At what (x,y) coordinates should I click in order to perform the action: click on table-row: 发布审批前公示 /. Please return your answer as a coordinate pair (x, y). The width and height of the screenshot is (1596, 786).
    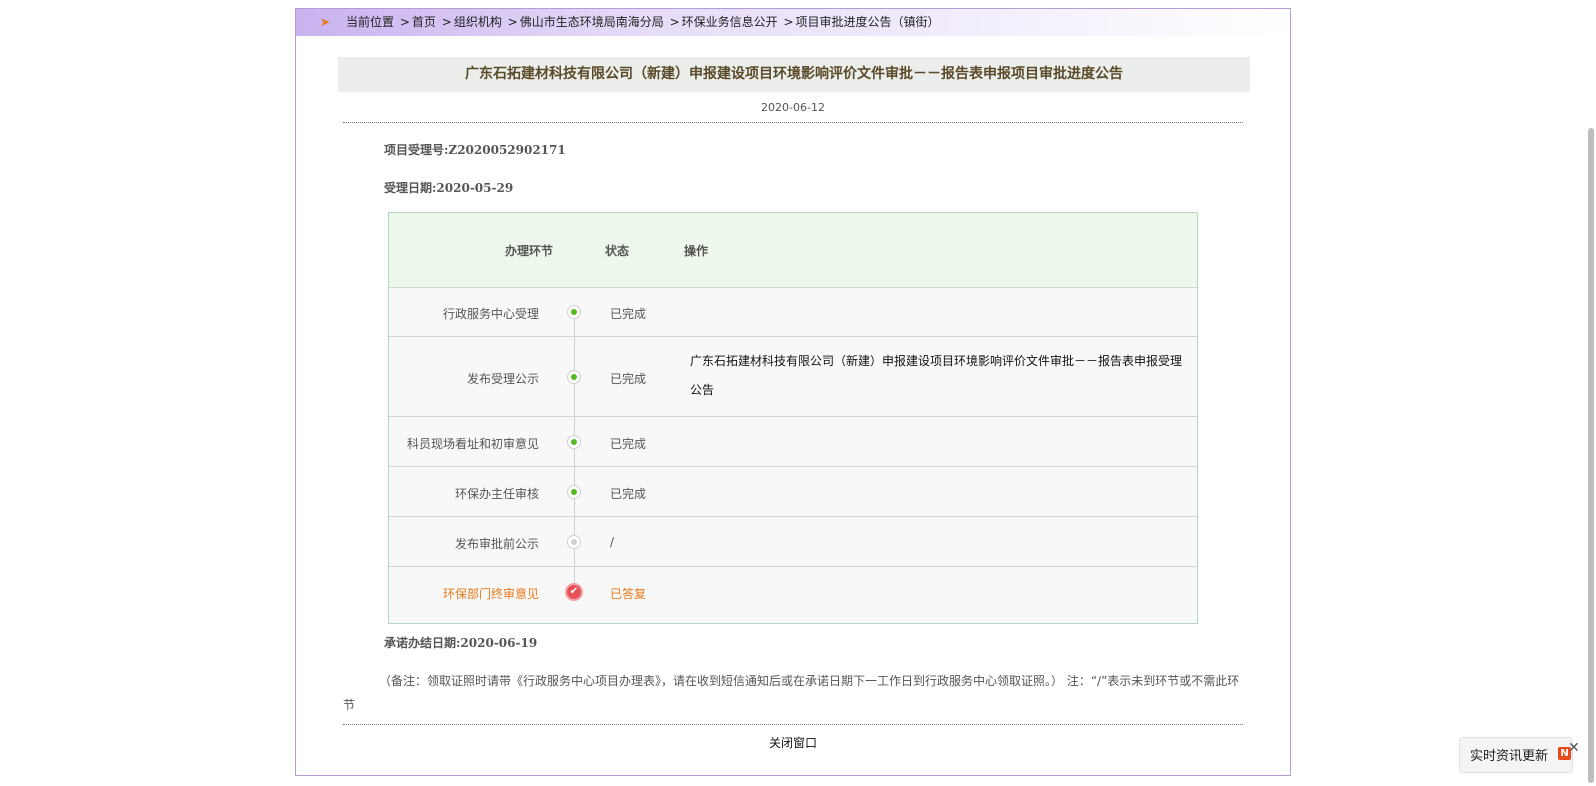
    Looking at the image, I should click on (793, 542).